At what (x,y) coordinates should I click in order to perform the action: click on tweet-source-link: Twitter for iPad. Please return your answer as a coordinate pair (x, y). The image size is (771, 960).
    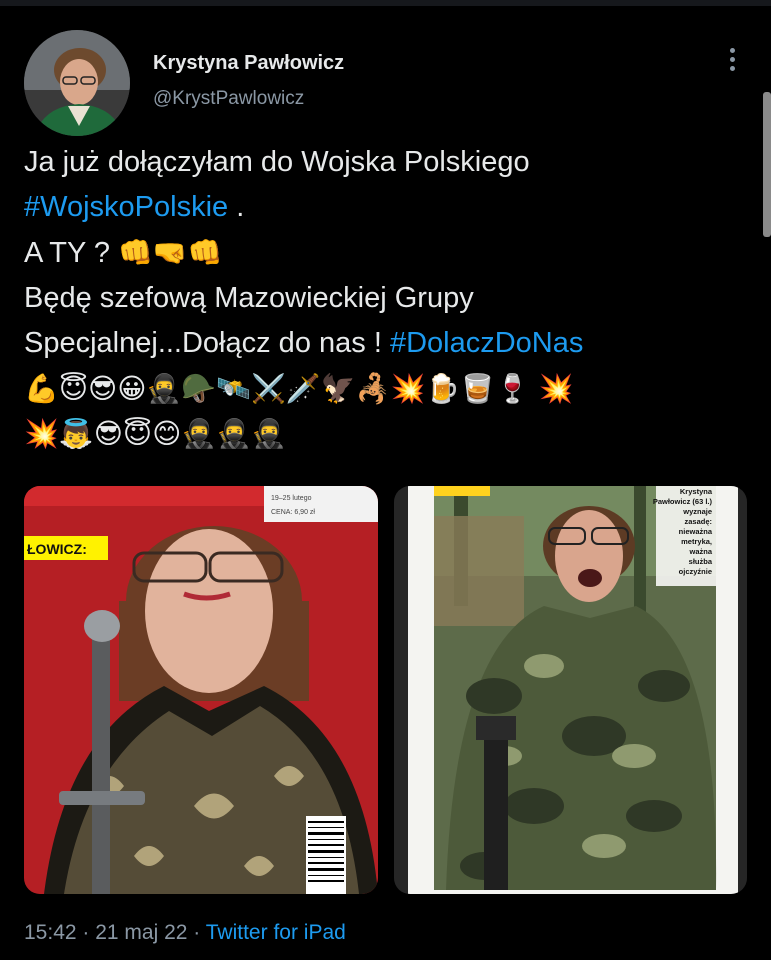
    Looking at the image, I should click on (276, 932).